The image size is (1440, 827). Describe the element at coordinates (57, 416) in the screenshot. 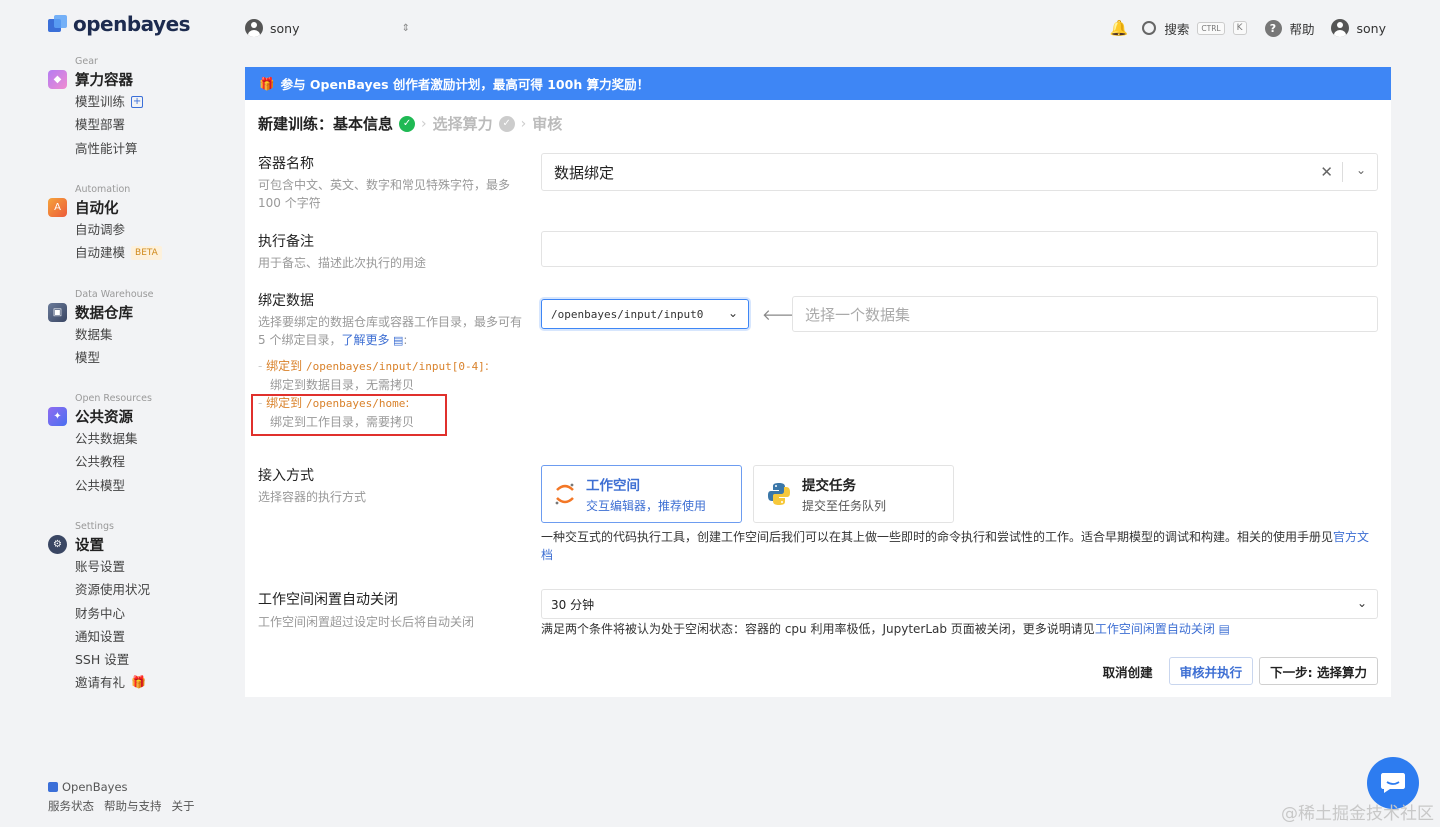

I see `public-resources-icon: ✦` at that location.